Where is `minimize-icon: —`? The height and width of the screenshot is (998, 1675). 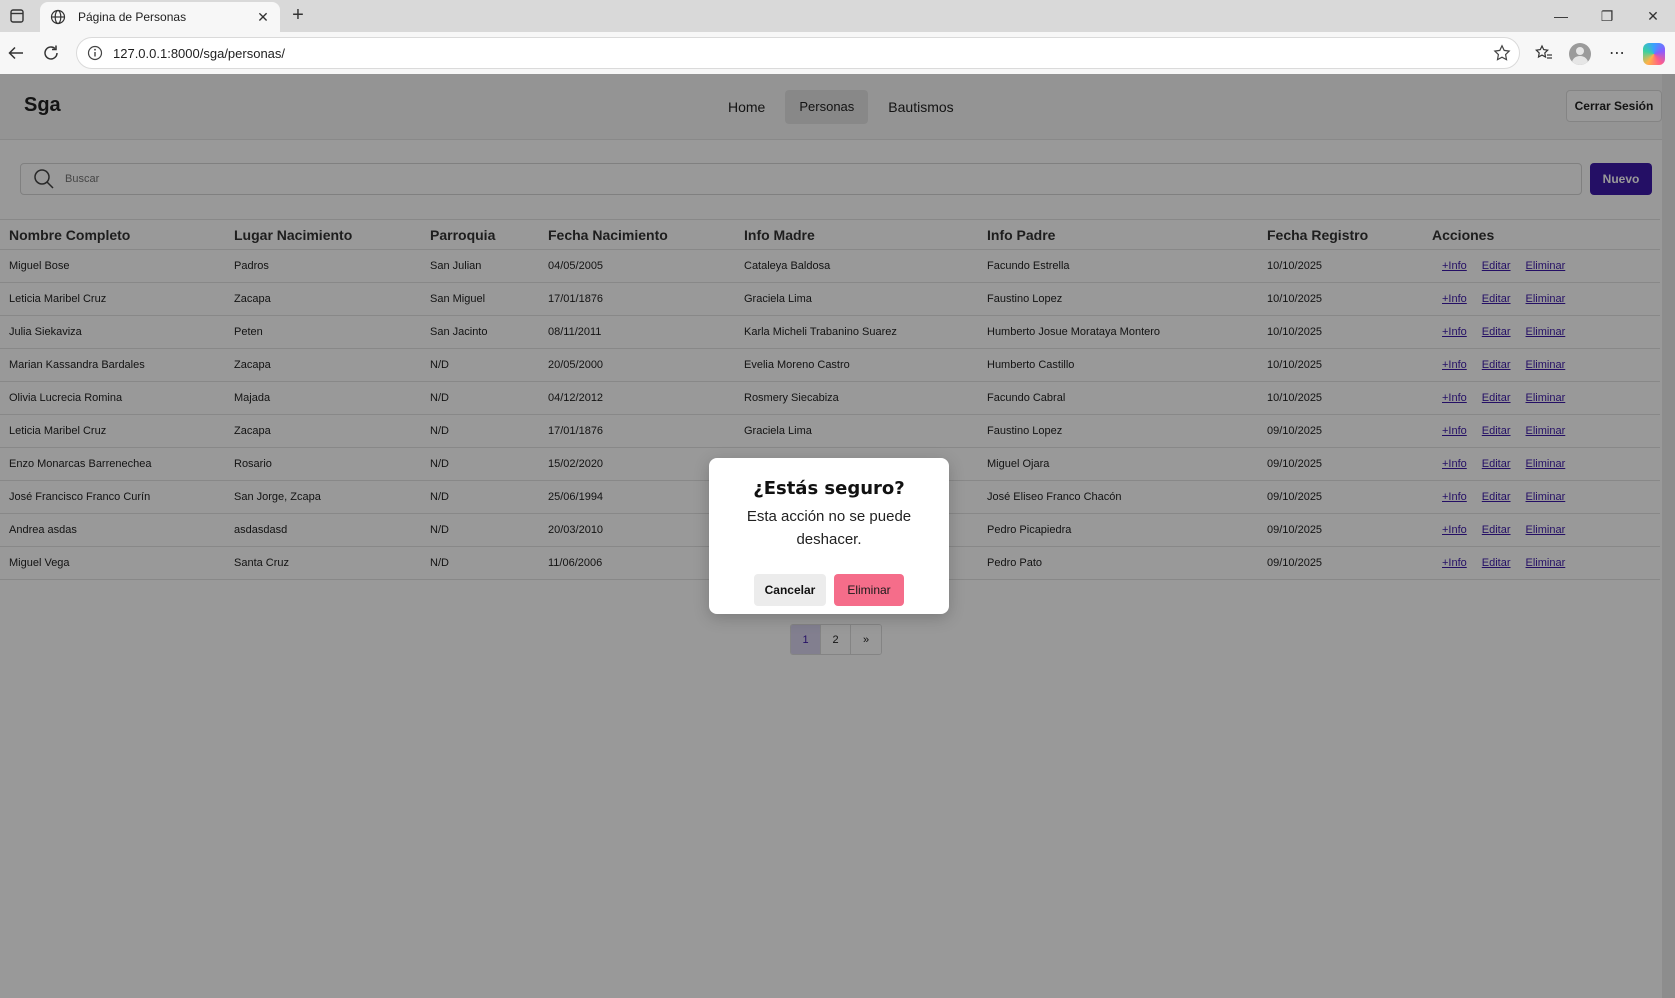
minimize-icon: — is located at coordinates (1561, 16).